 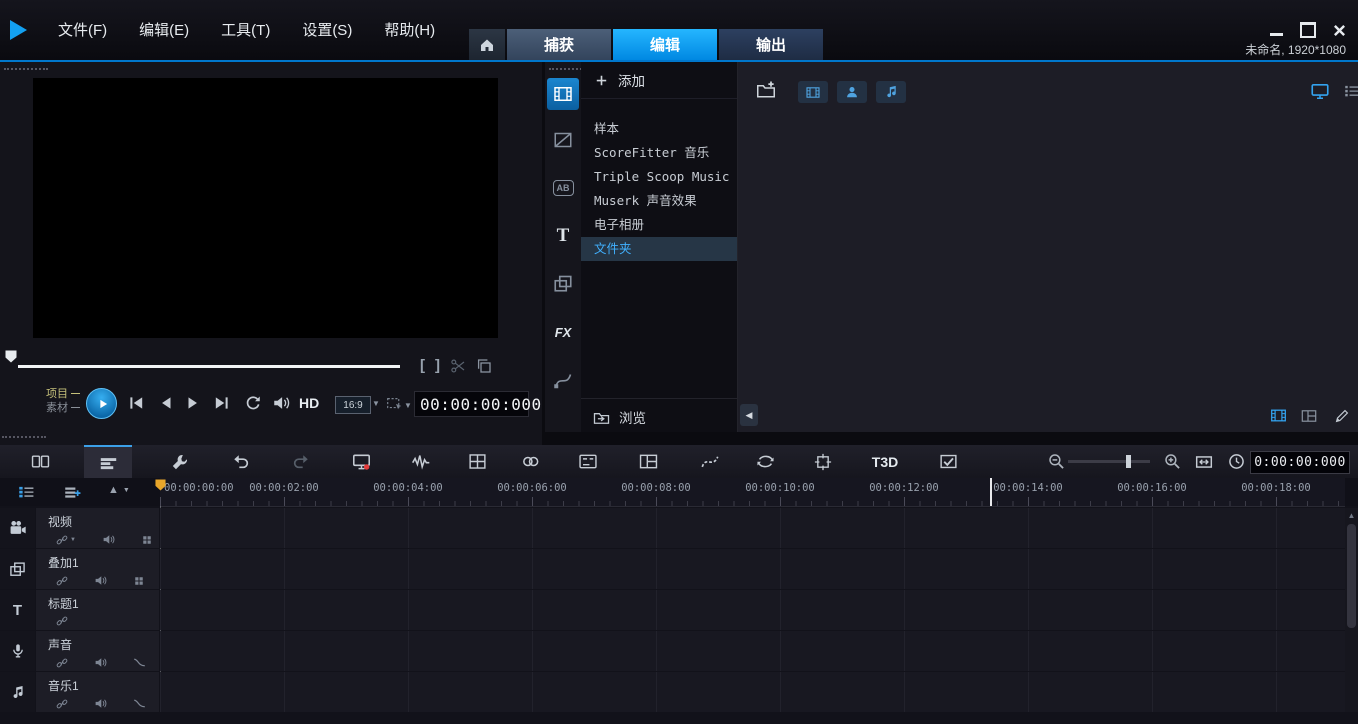 I want to click on minimize-button, so click(x=1276, y=34).